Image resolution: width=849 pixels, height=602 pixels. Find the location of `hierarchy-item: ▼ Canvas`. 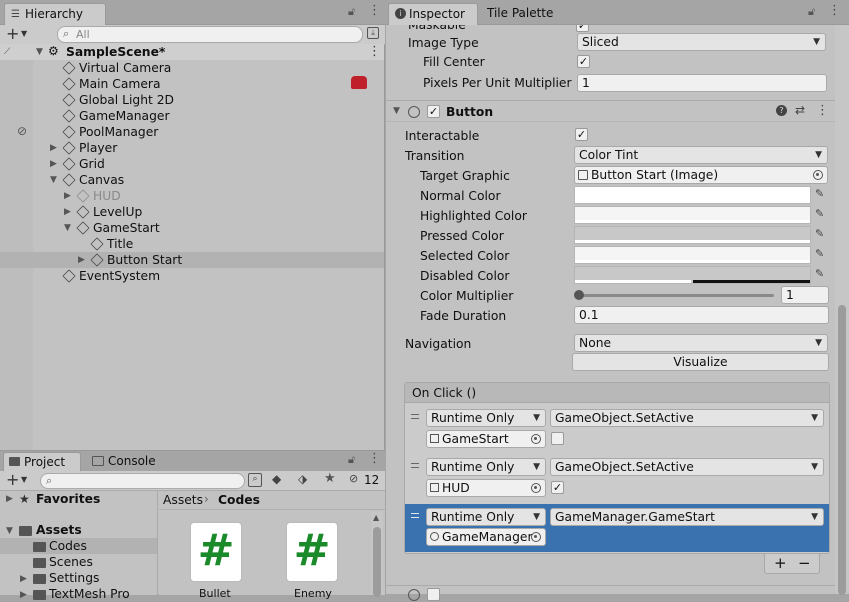

hierarchy-item: ▼ Canvas is located at coordinates (192, 180).